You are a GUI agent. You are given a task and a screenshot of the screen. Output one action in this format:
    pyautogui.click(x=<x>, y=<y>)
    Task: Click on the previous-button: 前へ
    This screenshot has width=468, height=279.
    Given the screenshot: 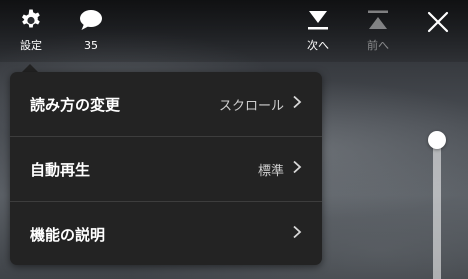 What is the action you would take?
    pyautogui.click(x=378, y=30)
    